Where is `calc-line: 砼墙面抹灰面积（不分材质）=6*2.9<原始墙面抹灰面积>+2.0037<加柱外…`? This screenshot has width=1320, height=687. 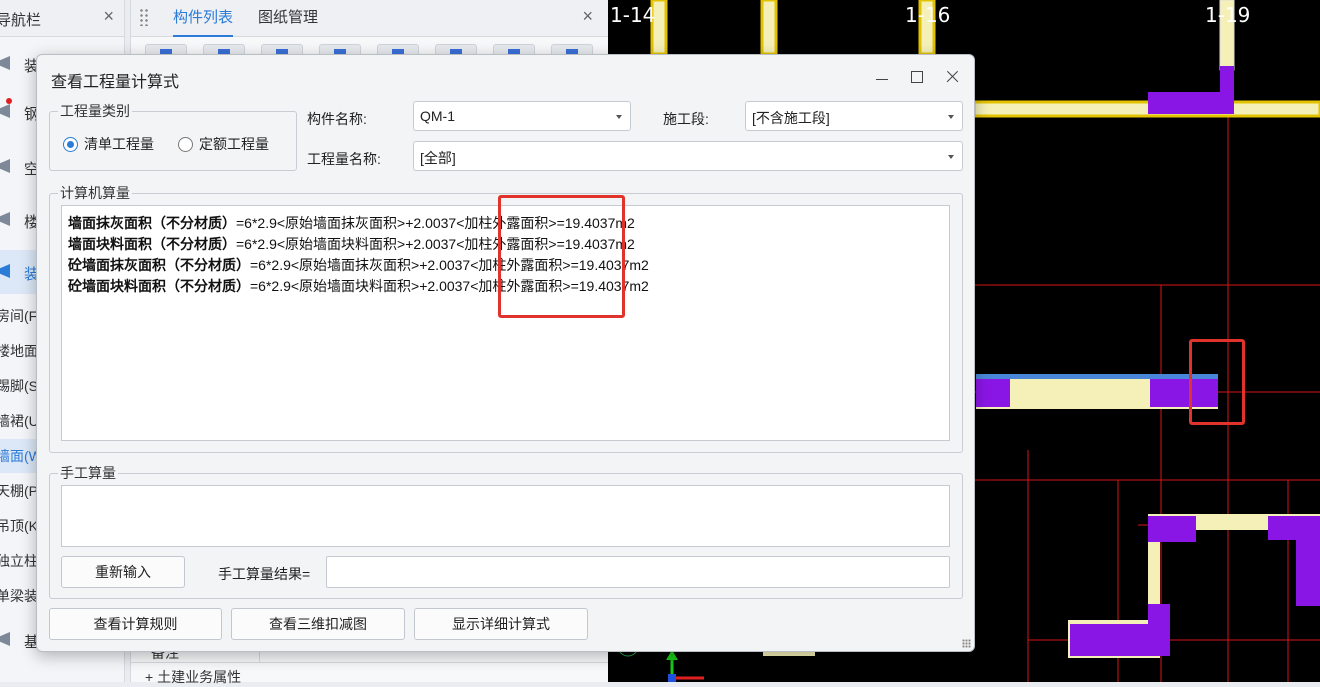 calc-line: 砼墙面抹灰面积（不分材质）=6*2.9<原始墙面抹灰面积>+2.0037<加柱外… is located at coordinates (358, 265).